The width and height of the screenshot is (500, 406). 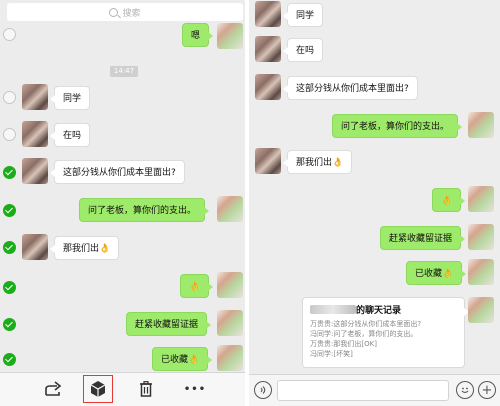 I want to click on message-input-bar: +, so click(x=374, y=390).